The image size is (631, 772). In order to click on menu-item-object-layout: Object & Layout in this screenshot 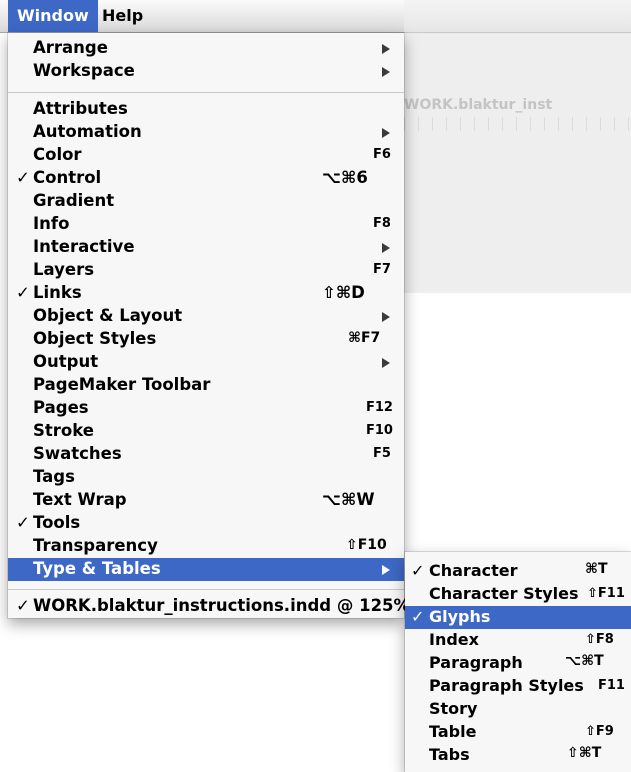, I will do `click(206, 316)`.